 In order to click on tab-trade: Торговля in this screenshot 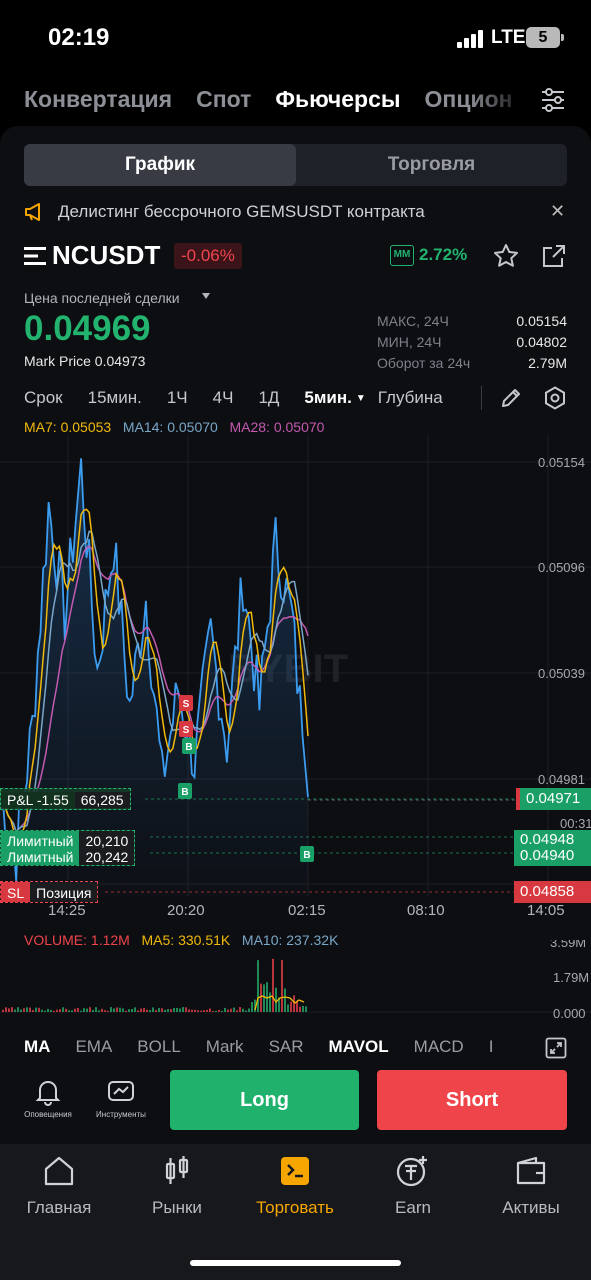, I will do `click(431, 165)`.